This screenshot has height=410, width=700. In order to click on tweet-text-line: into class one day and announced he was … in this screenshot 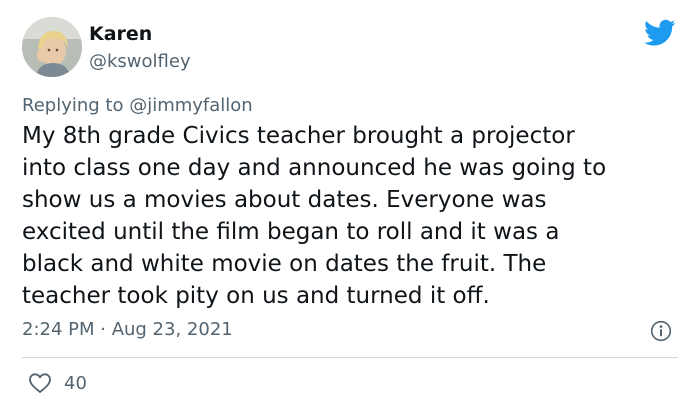, I will do `click(314, 168)`.